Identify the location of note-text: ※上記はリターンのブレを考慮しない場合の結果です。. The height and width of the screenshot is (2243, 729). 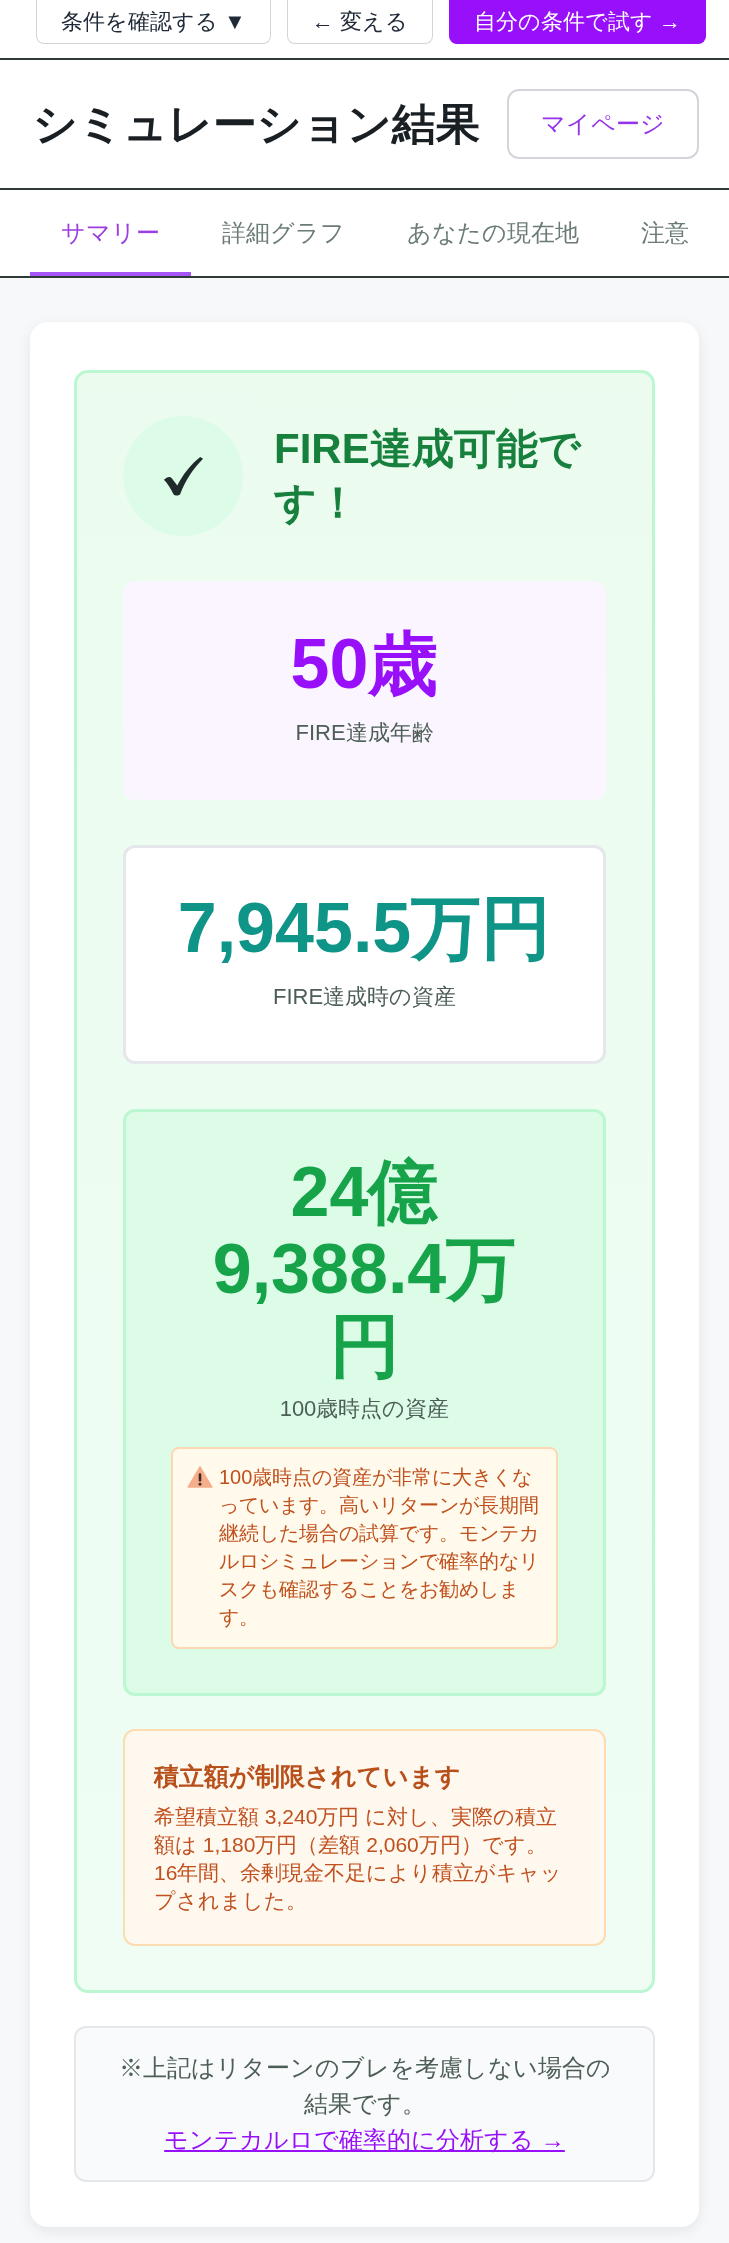
(364, 2086).